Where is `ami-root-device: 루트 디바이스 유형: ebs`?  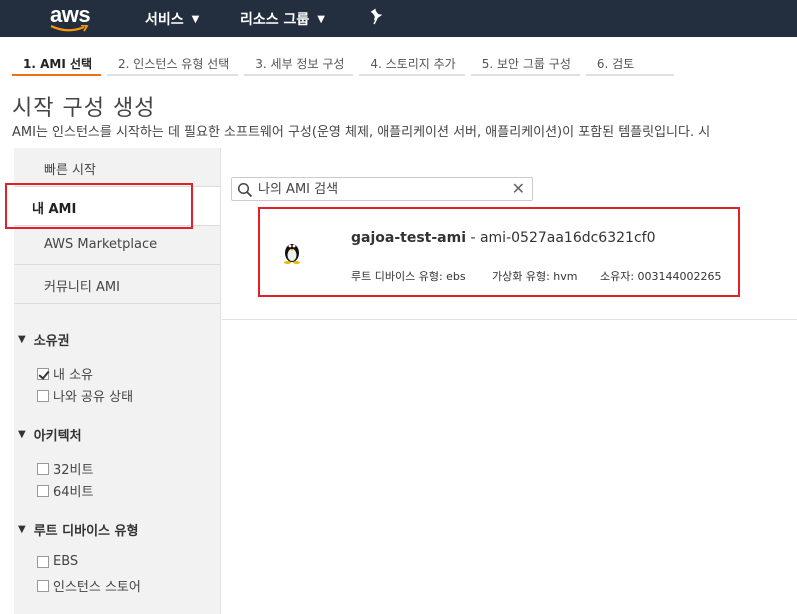
ami-root-device: 루트 디바이스 유형: ebs is located at coordinates (408, 276).